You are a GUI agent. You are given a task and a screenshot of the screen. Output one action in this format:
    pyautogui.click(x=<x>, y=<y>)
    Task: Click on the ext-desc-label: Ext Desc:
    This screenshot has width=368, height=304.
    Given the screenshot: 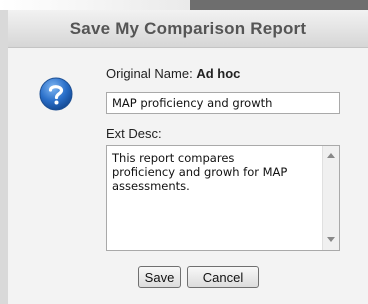 What is the action you would take?
    pyautogui.click(x=134, y=133)
    